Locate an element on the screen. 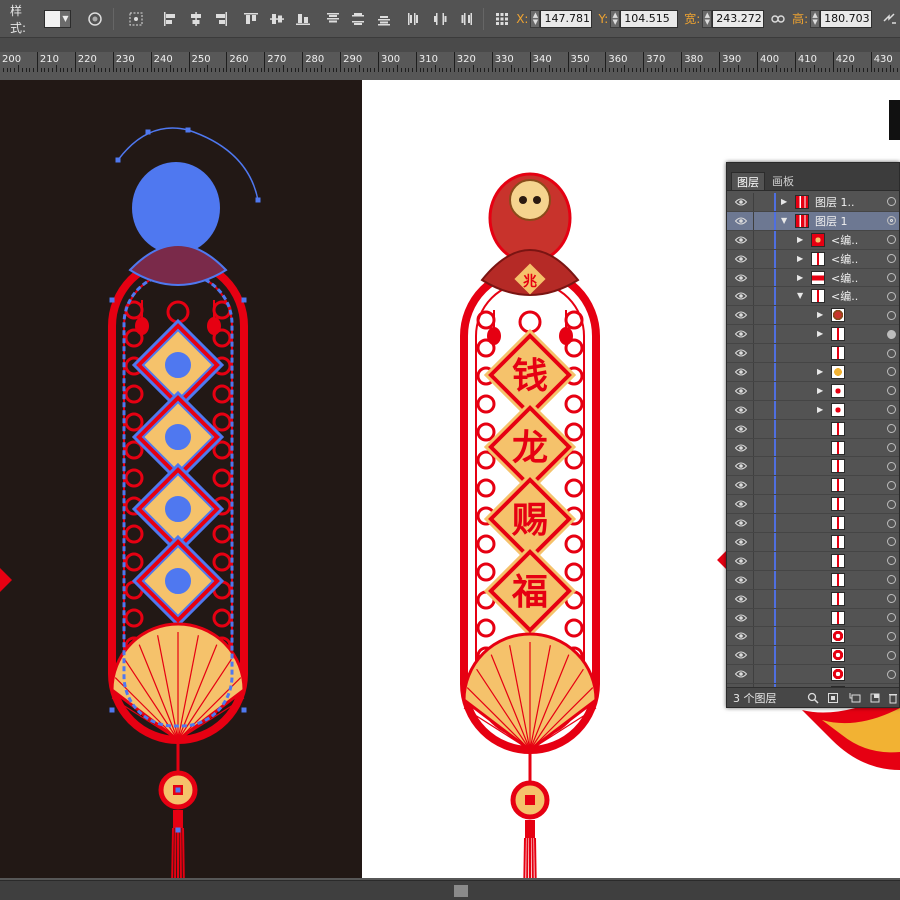 The height and width of the screenshot is (900, 900). new-layer-icon is located at coordinates (875, 698).